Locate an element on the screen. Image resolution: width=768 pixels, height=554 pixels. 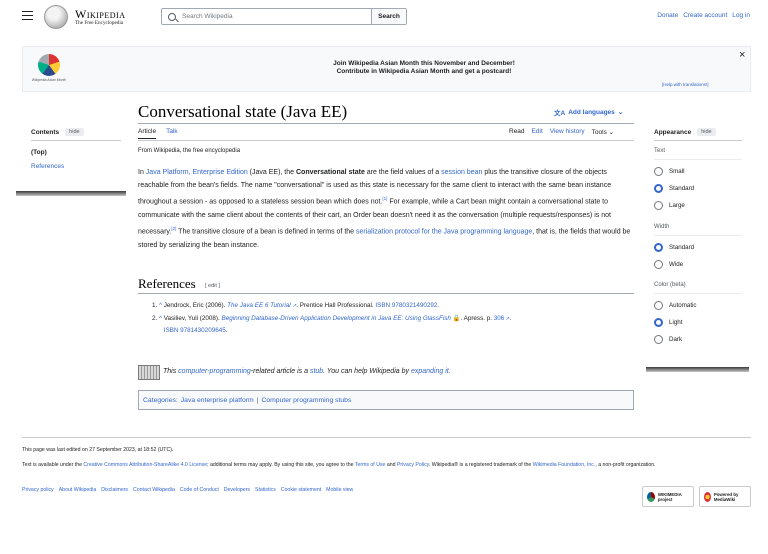
stub-link: stub is located at coordinates (316, 371).